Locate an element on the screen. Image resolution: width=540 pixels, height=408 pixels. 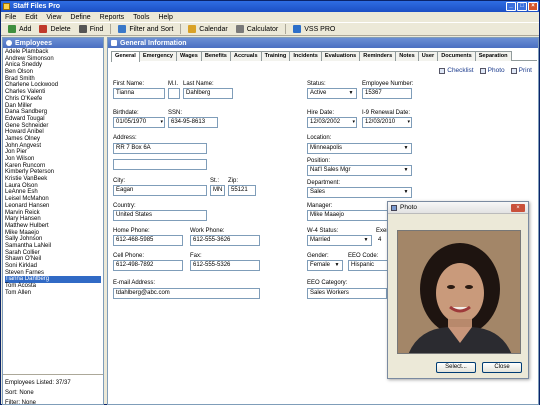
menu-help: Help is located at coordinates (165, 17).